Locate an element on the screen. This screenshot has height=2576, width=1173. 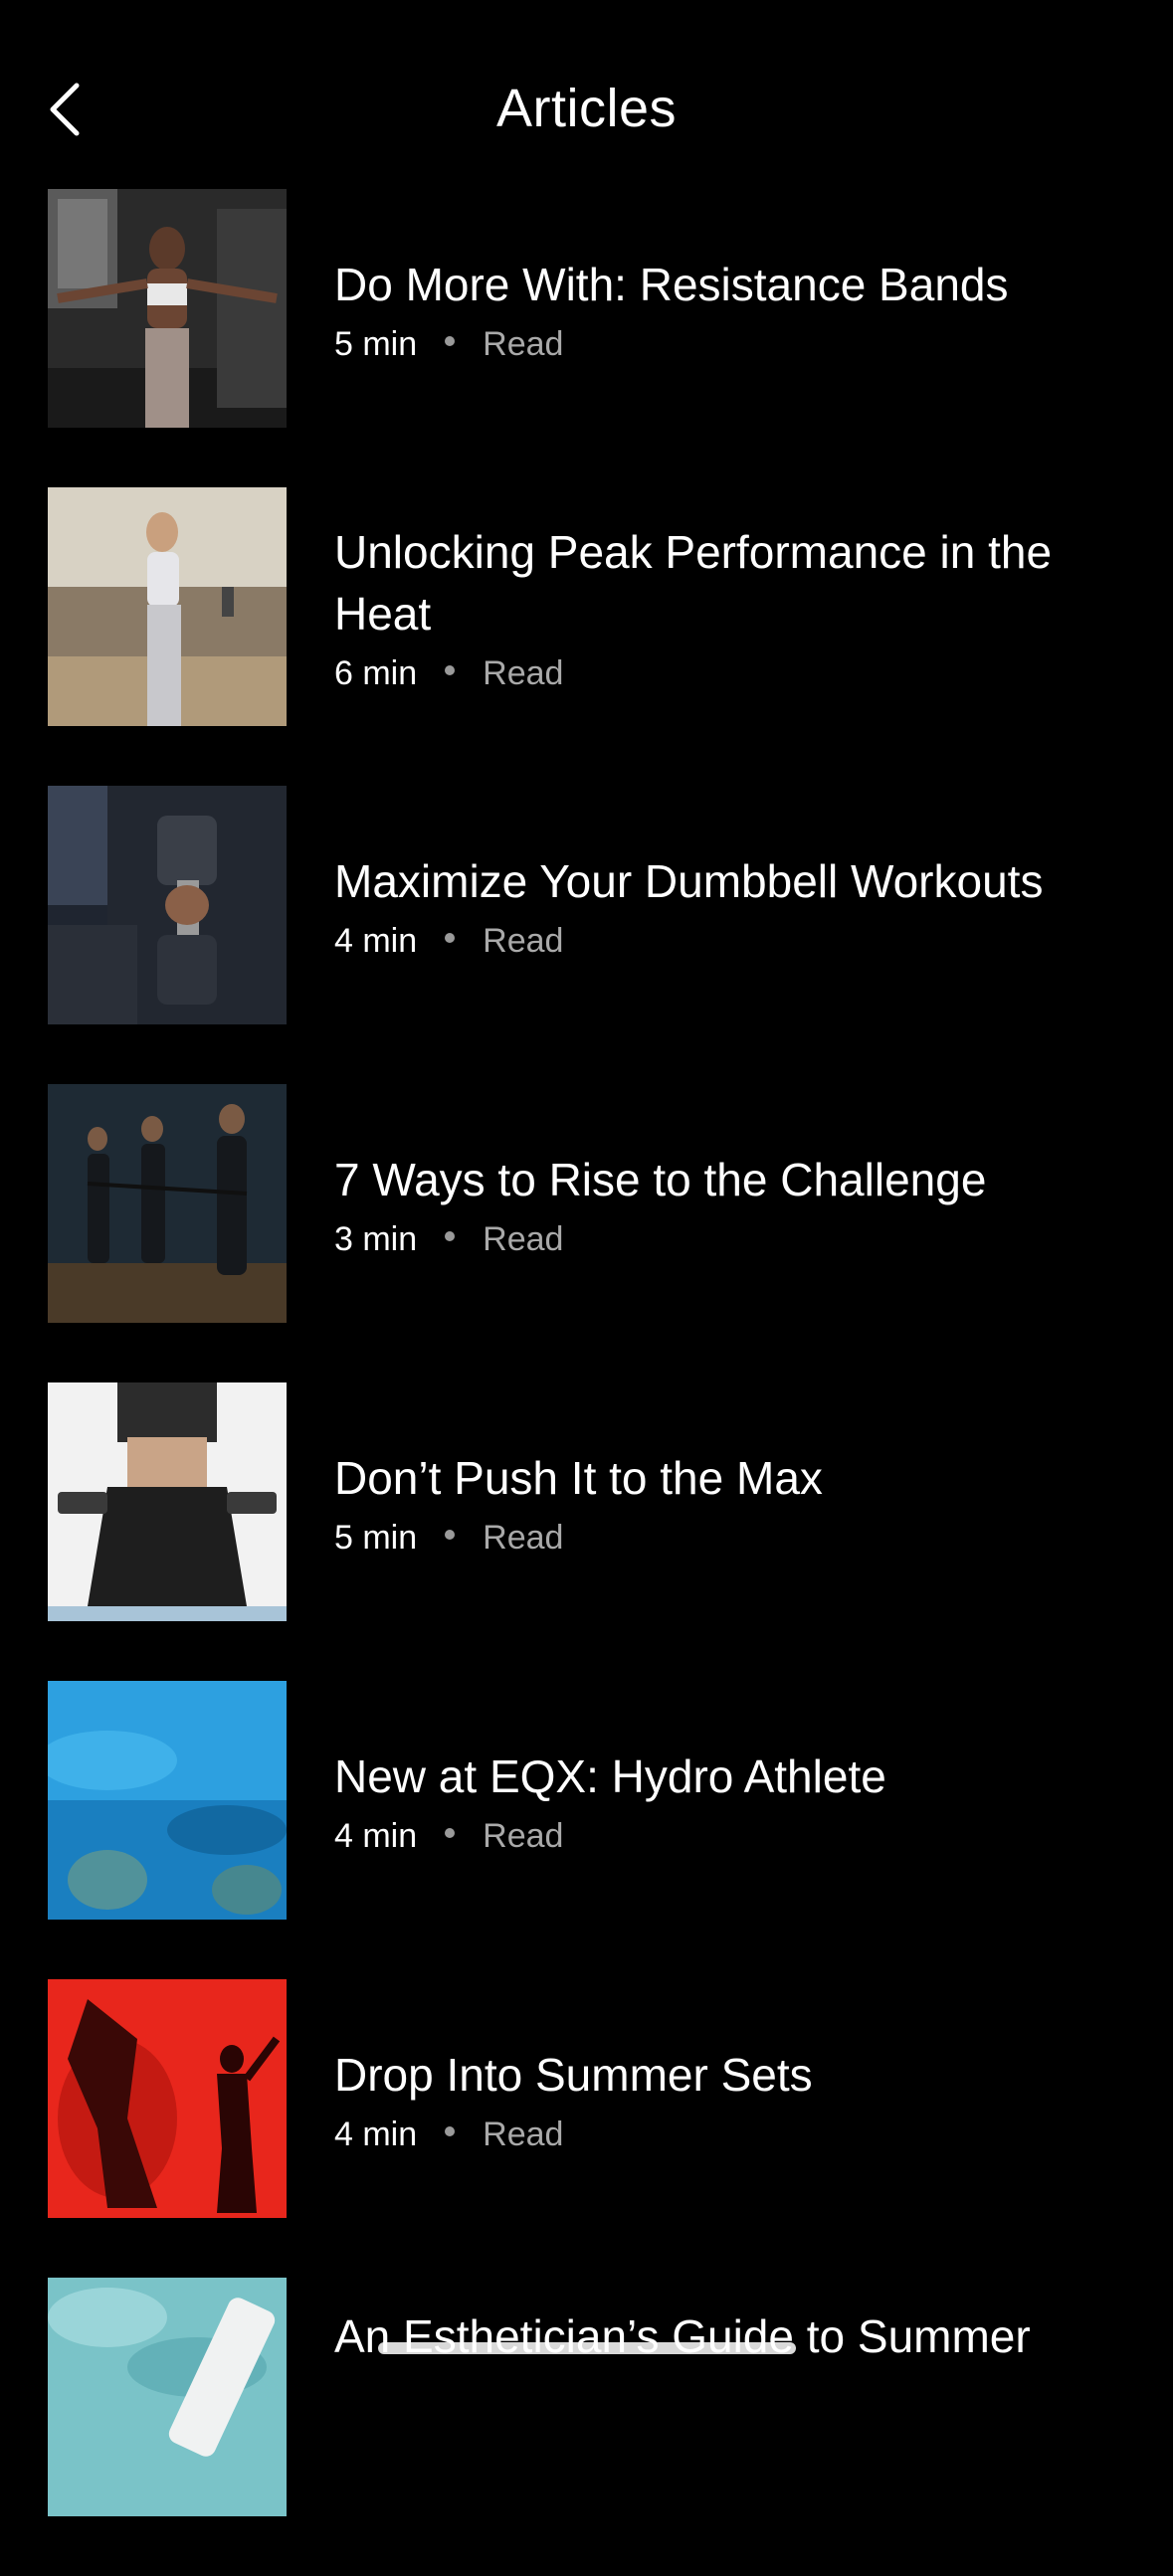
article-item: New at EQX: Hydro Athlete 4 min Read is located at coordinates (586, 1830).